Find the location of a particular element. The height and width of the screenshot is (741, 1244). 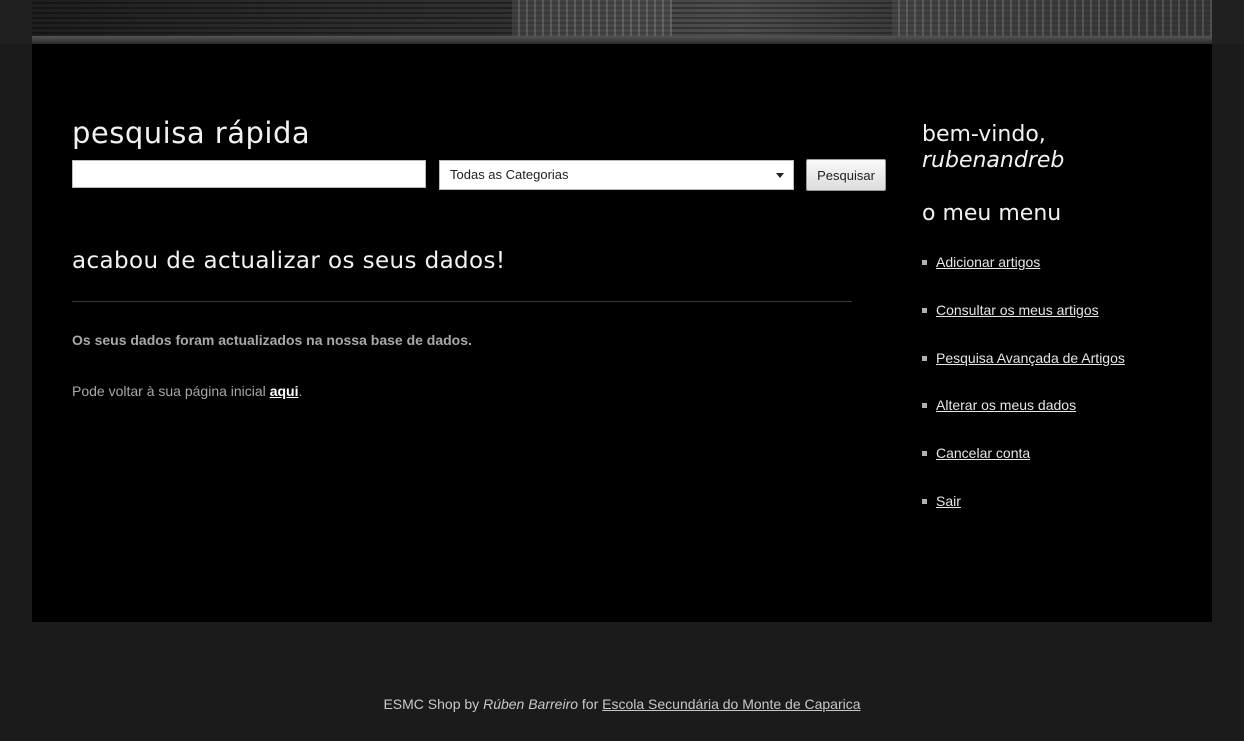

my-menu-title: o meu menu is located at coordinates (992, 213).